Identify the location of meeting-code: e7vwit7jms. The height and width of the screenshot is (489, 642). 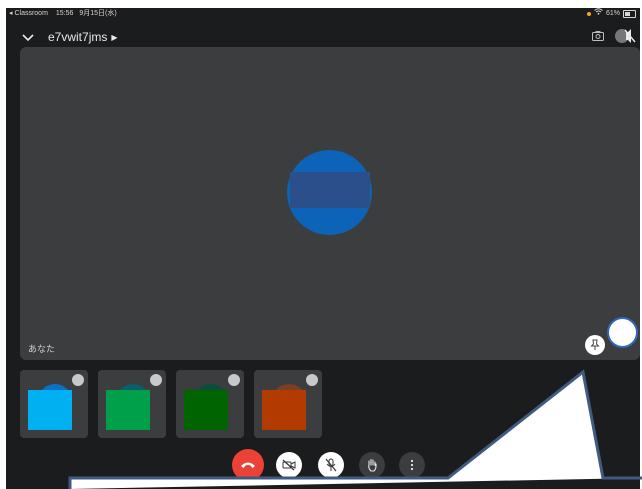
(78, 37).